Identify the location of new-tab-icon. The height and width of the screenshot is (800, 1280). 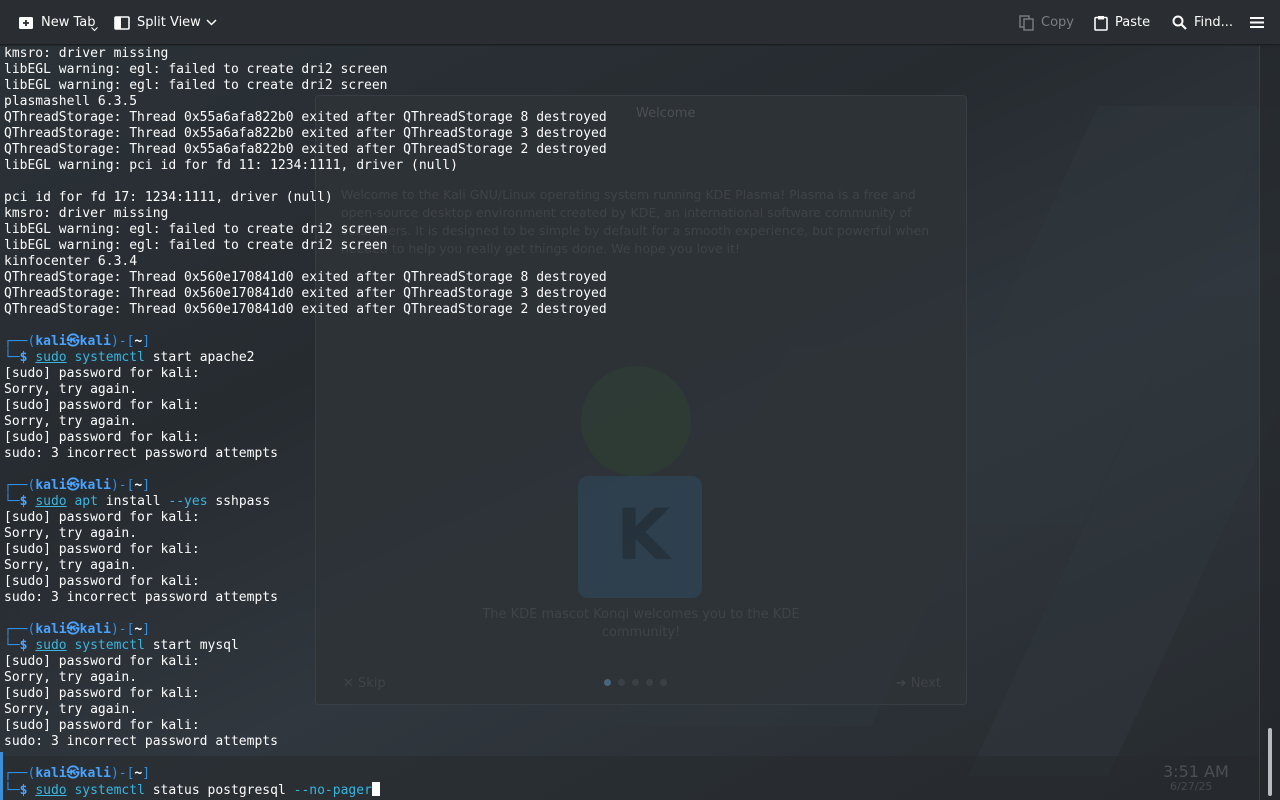
(26, 22).